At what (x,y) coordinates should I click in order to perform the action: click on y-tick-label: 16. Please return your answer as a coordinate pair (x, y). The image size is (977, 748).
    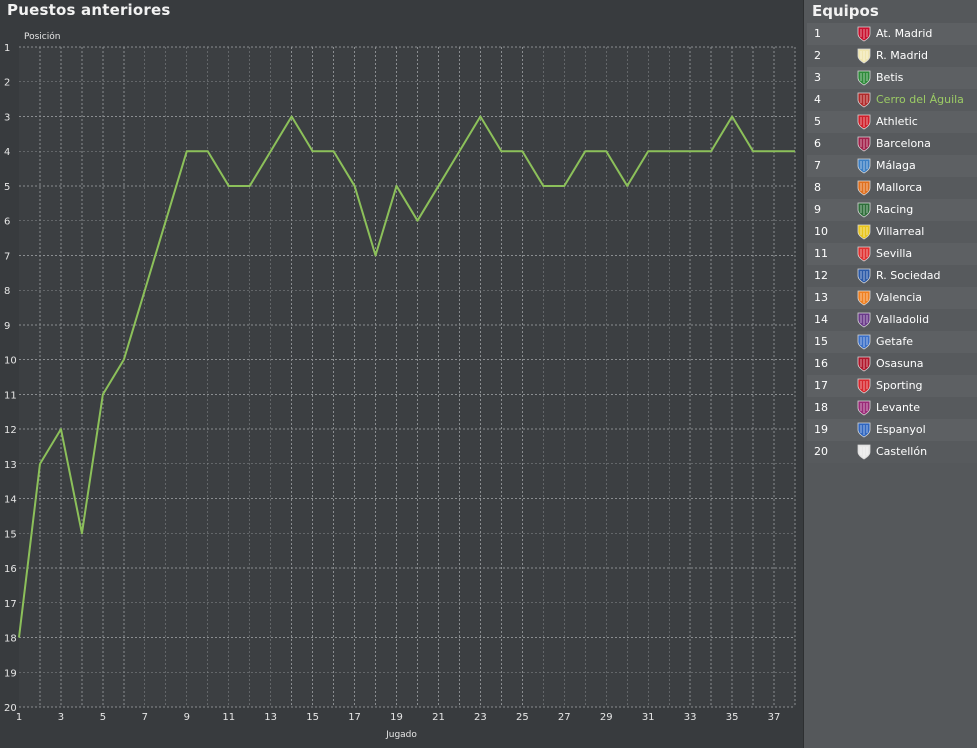
    Looking at the image, I should click on (10, 569).